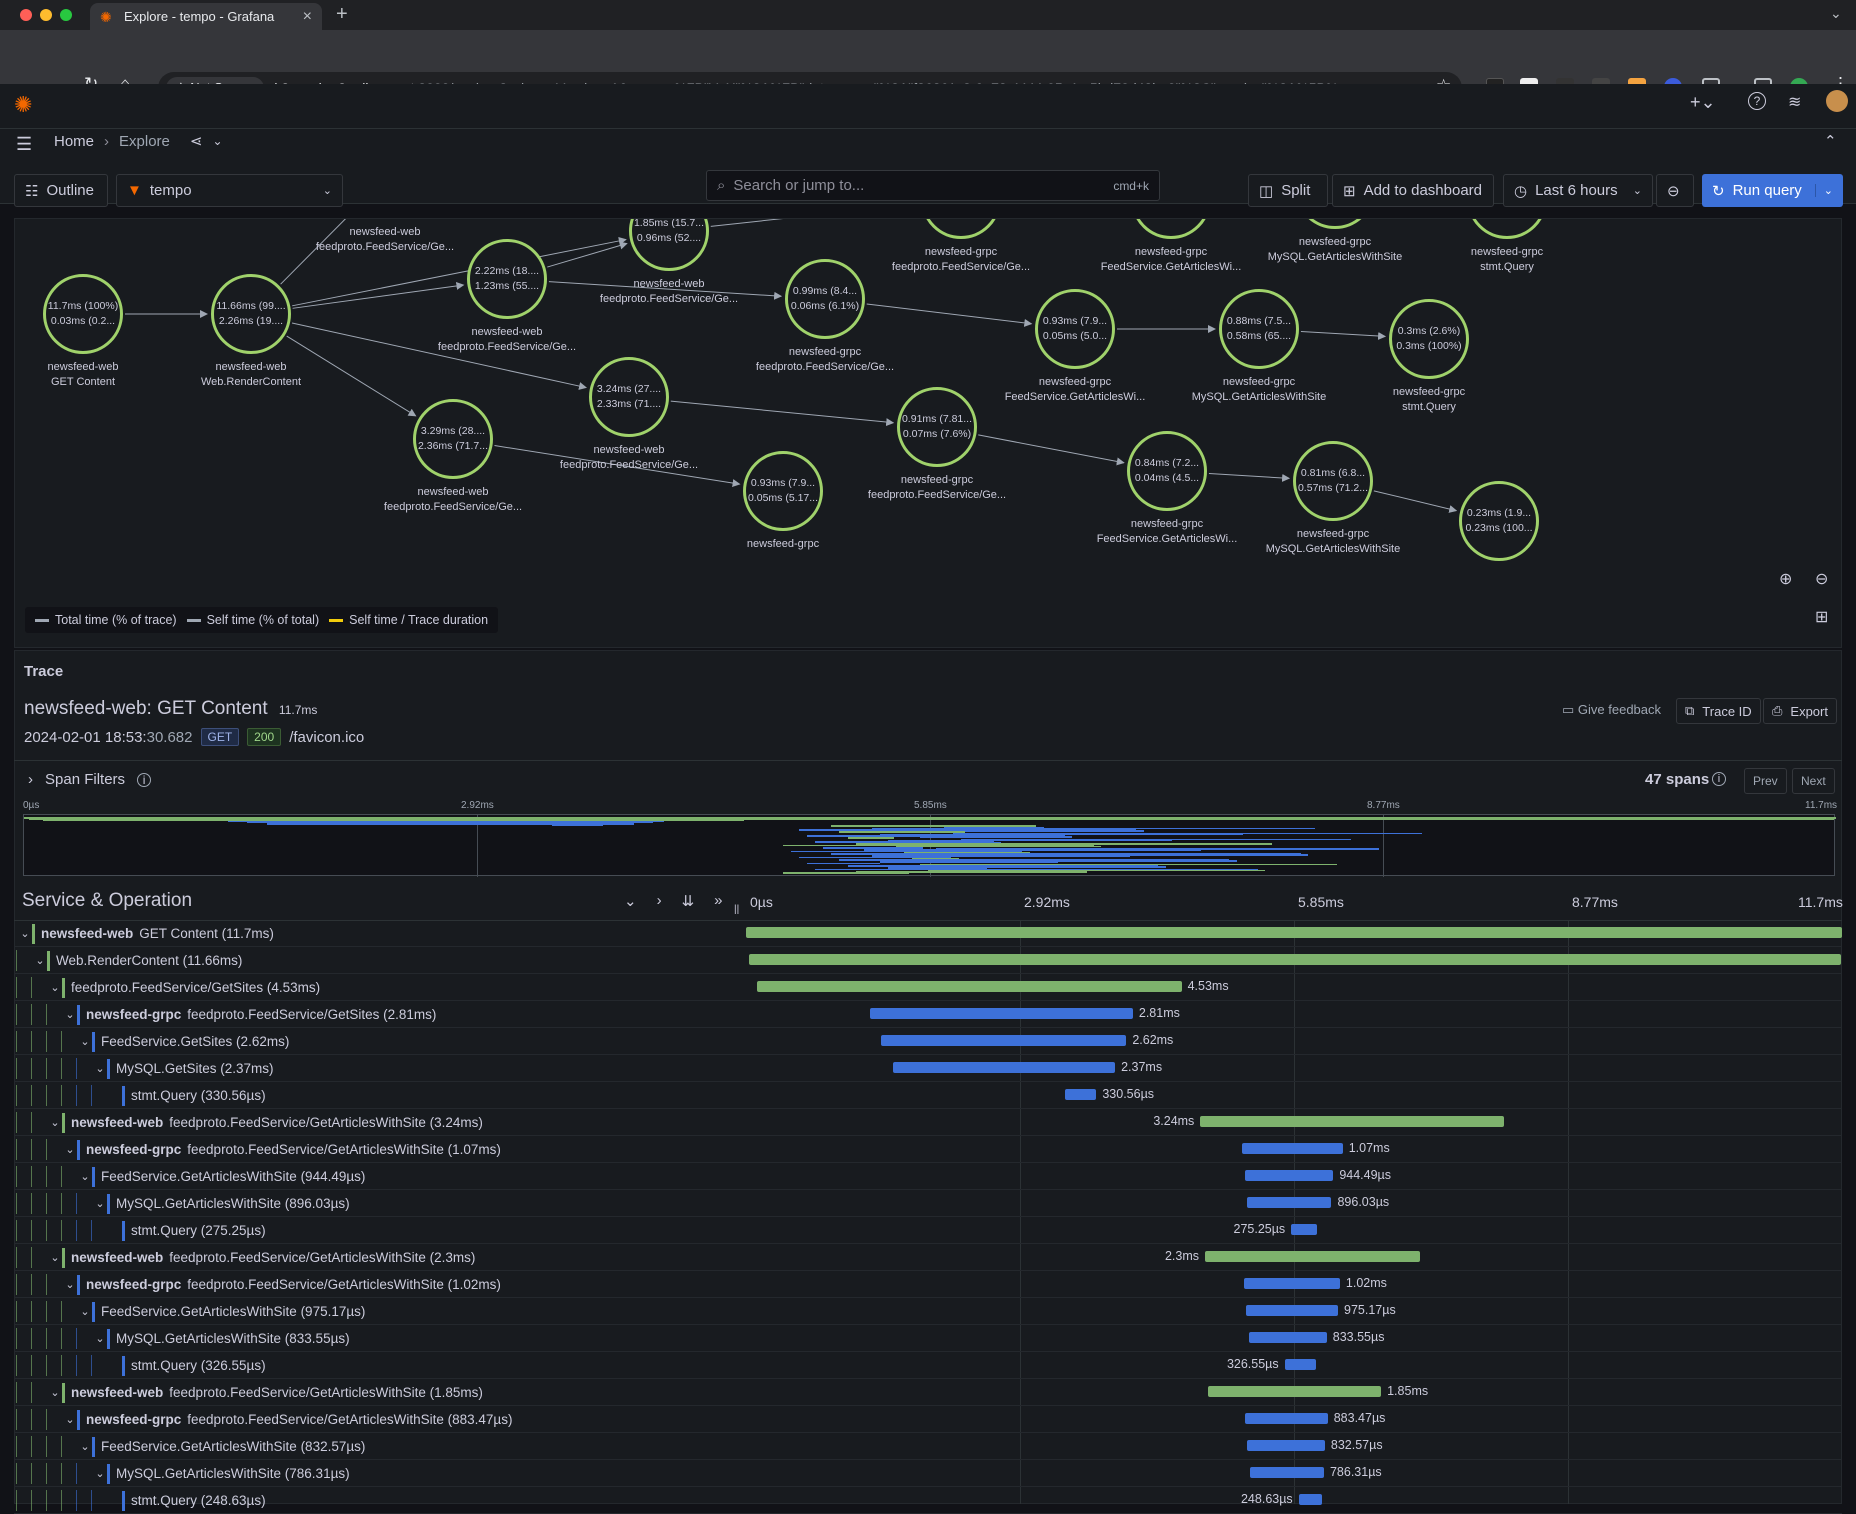  I want to click on expand-all-icon: », so click(718, 901).